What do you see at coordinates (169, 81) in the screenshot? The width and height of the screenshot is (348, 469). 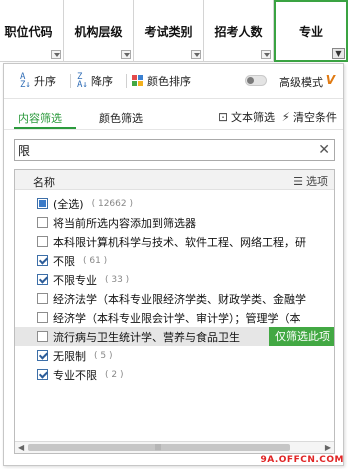 I see `sort-by-color-label: 颜色排序` at bounding box center [169, 81].